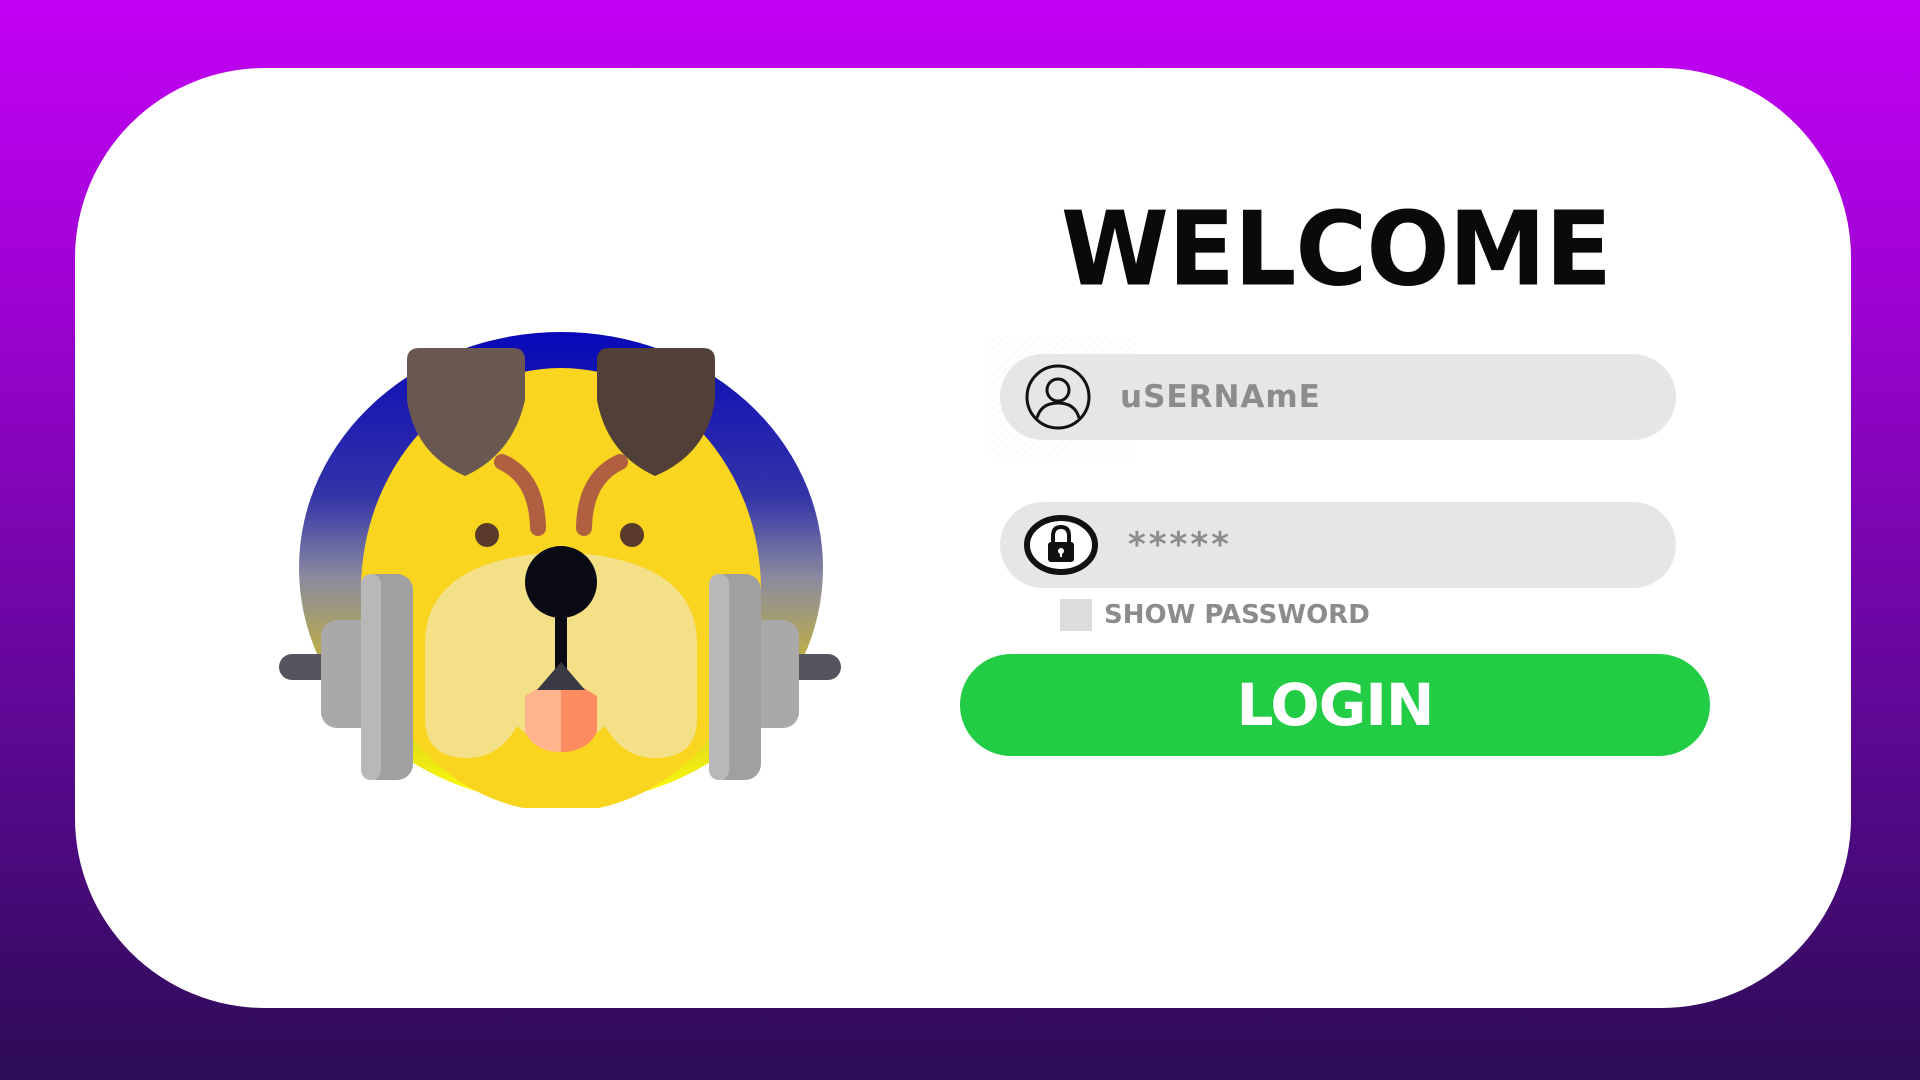 The height and width of the screenshot is (1080, 1920). Describe the element at coordinates (560, 572) in the screenshot. I see `bulldog-dumbbell-icon` at that location.